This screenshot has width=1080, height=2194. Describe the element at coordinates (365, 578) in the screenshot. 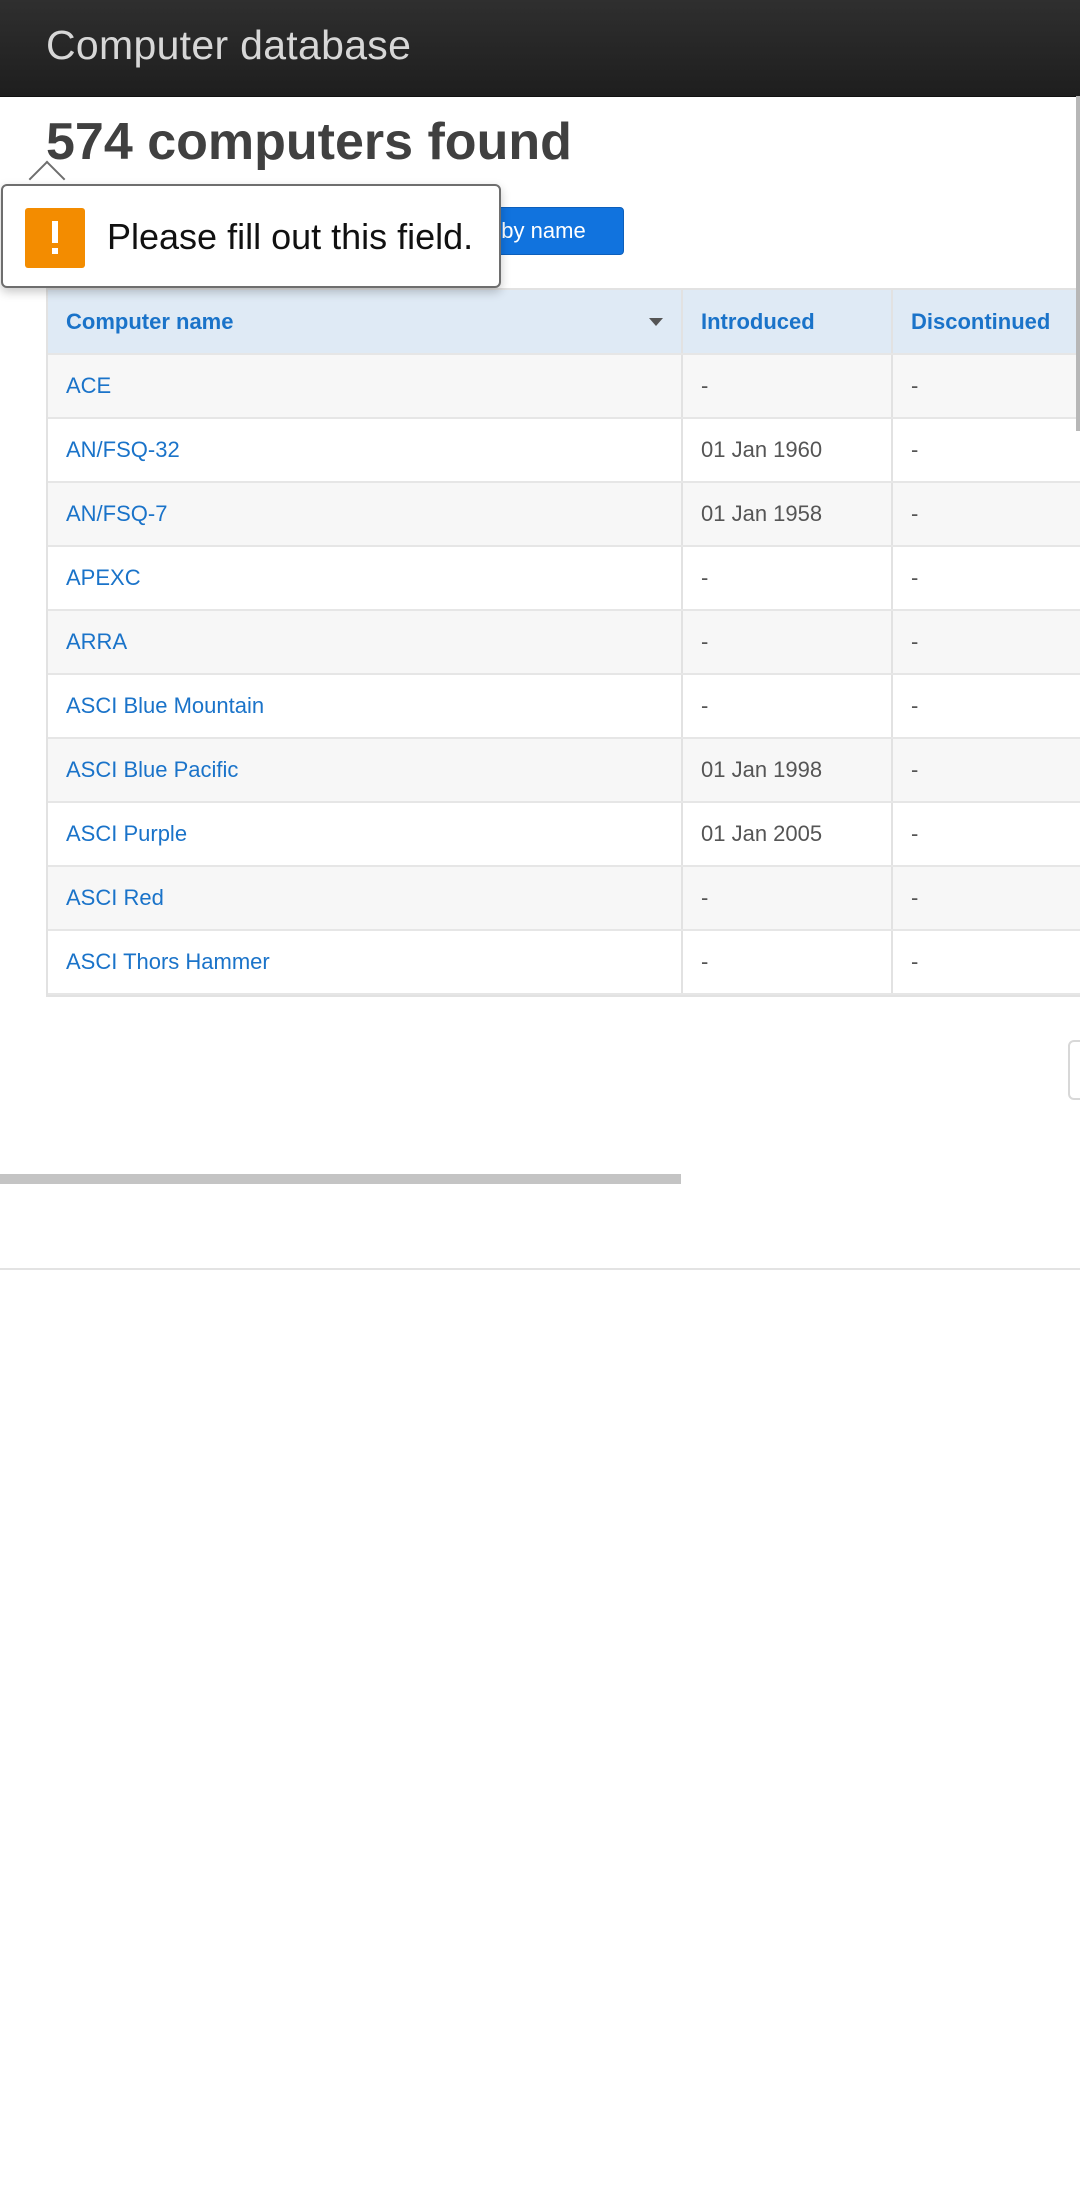

I see `computer-name-cell: APEXC` at that location.